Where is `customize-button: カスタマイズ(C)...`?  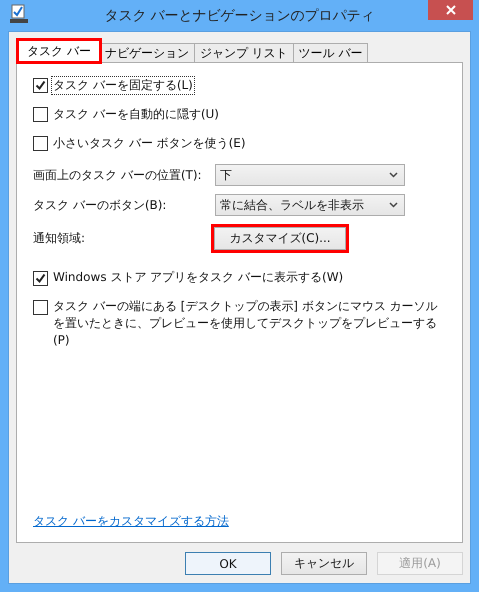
customize-button: カスタマイズ(C)... is located at coordinates (280, 238).